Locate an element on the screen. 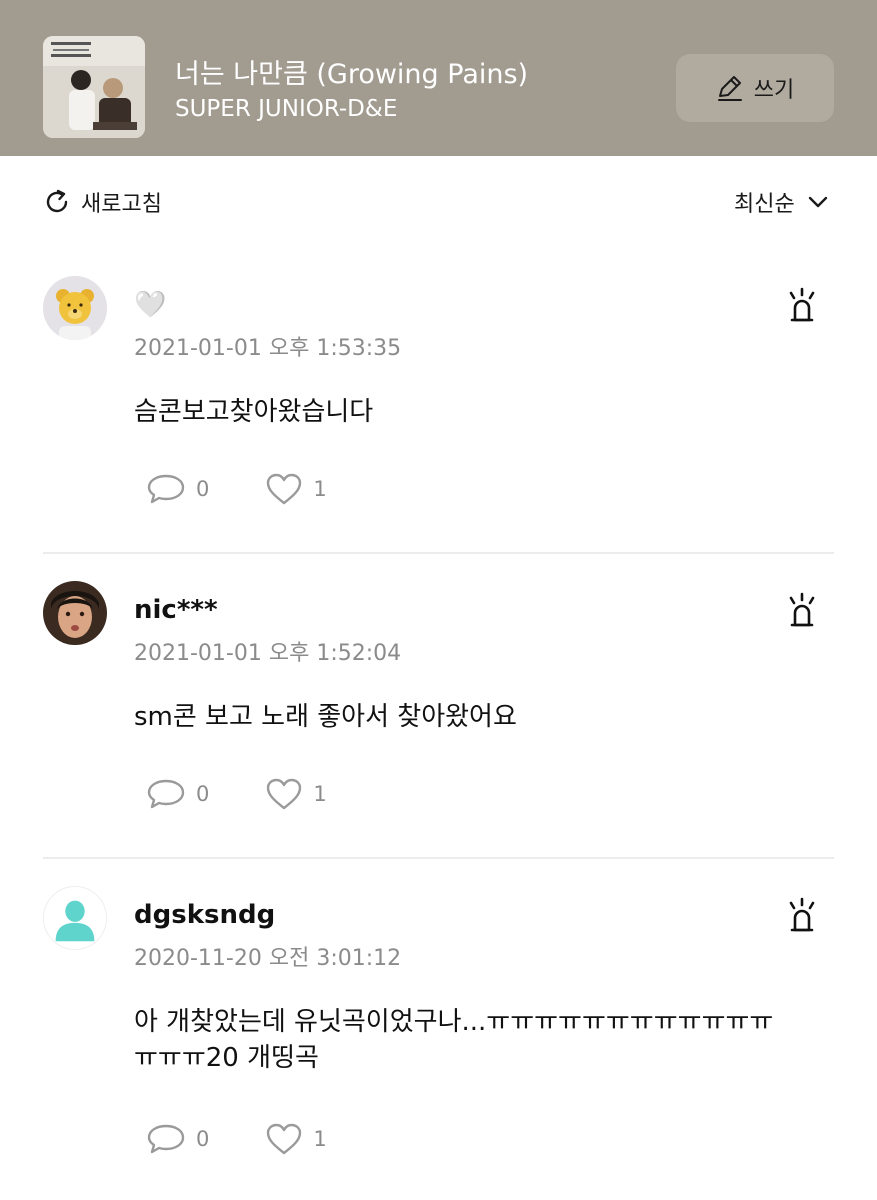  username: dgsksndg is located at coordinates (205, 915).